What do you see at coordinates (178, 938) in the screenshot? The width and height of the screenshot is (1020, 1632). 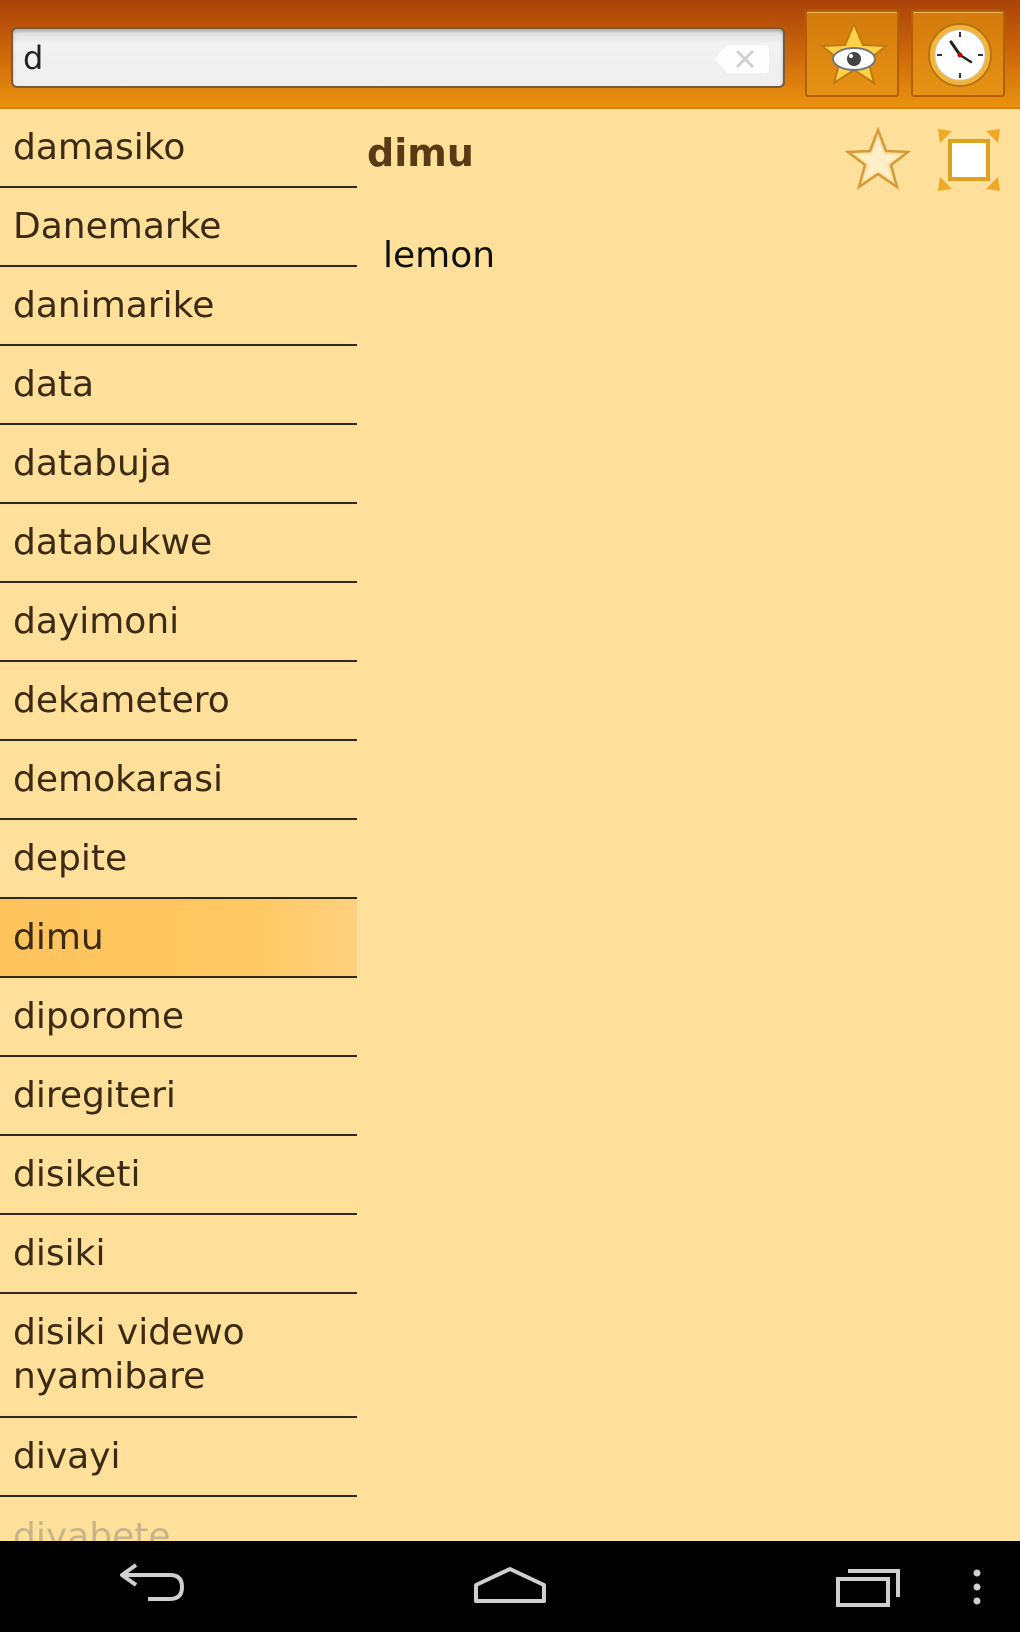 I see `list-item-selected: dimu` at bounding box center [178, 938].